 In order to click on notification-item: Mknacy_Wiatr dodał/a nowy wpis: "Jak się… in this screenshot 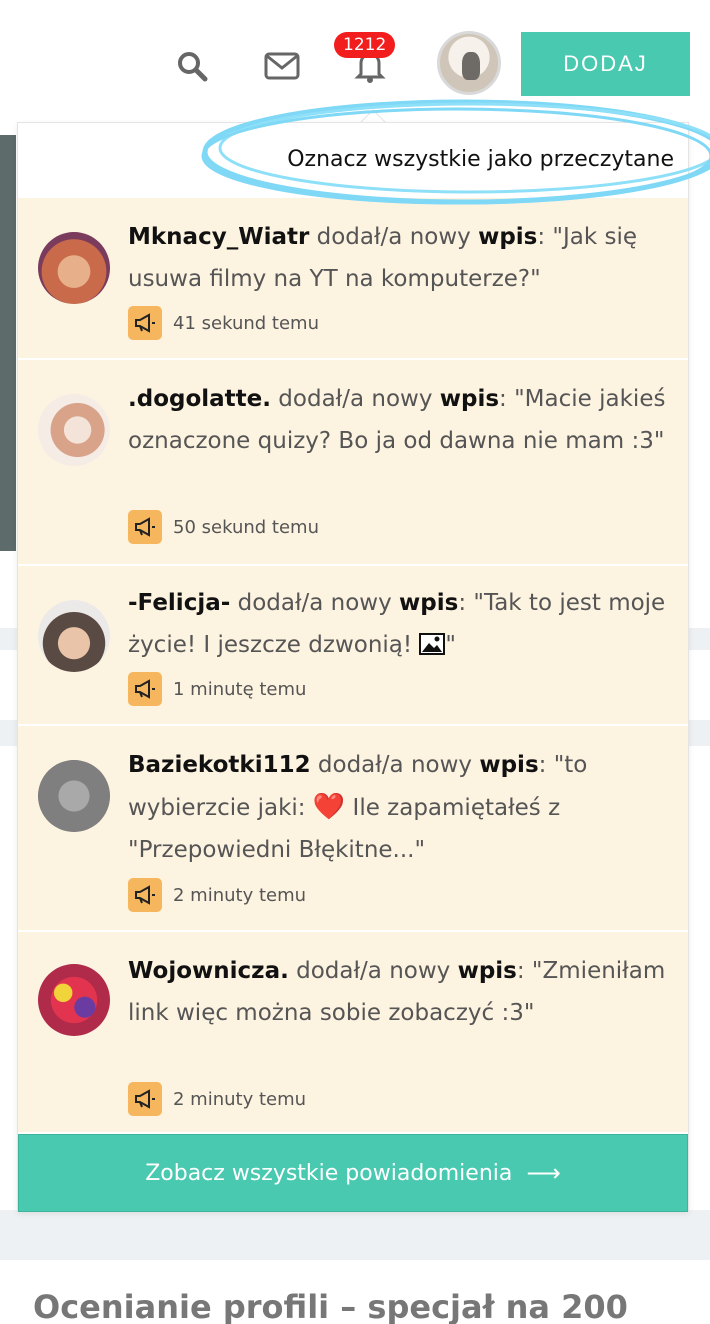, I will do `click(353, 279)`.